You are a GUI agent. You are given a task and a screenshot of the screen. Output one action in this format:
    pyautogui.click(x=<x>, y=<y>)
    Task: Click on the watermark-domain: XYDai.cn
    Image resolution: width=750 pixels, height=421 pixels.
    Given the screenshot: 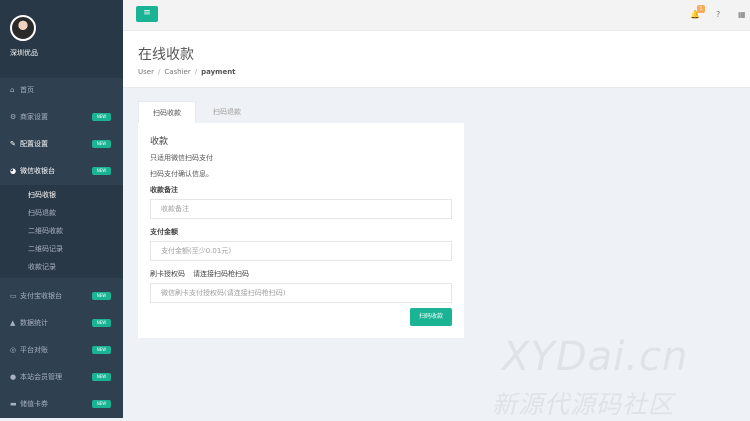 What is the action you would take?
    pyautogui.click(x=595, y=357)
    